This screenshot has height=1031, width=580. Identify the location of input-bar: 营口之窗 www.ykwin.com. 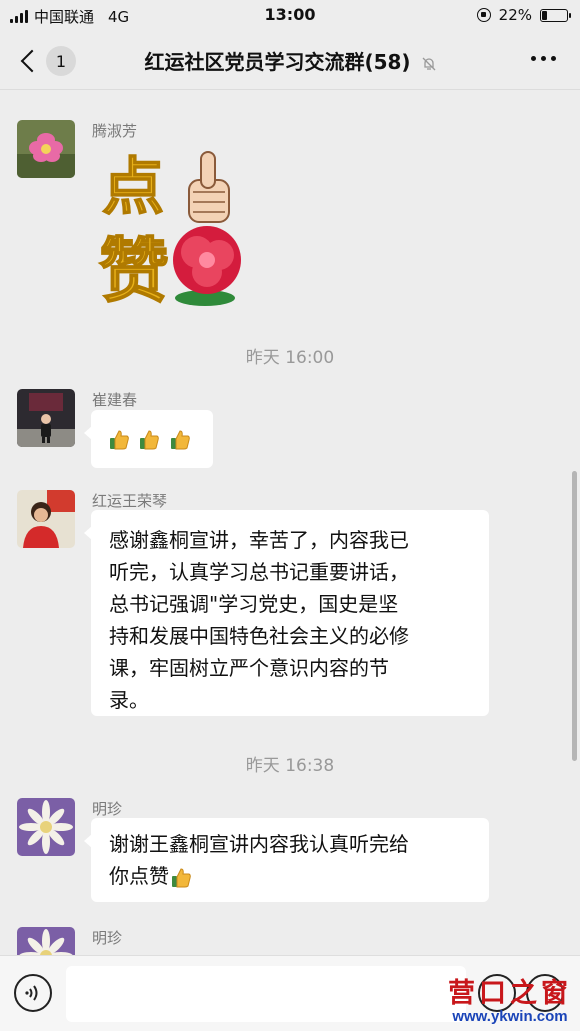
(290, 993).